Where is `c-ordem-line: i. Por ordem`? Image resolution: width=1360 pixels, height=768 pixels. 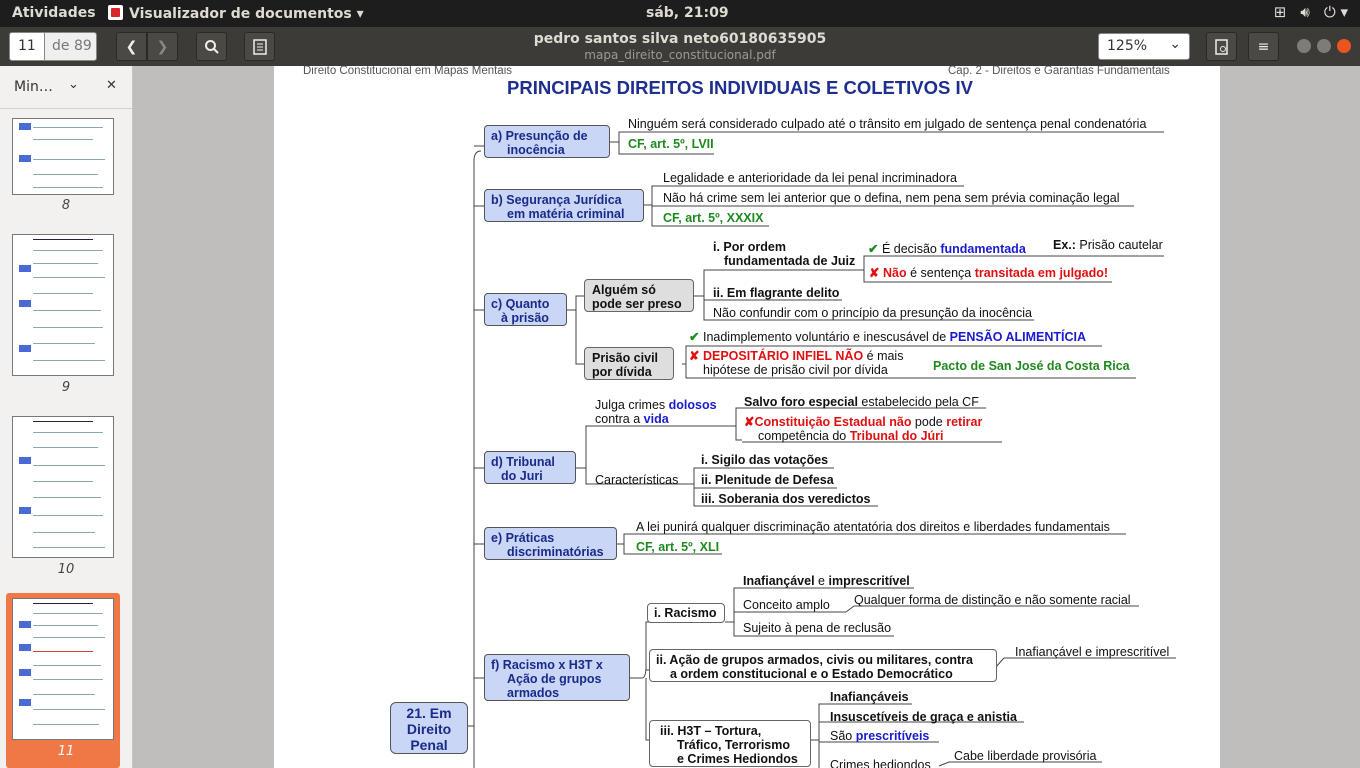
c-ordem-line: i. Por ordem is located at coordinates (749, 247).